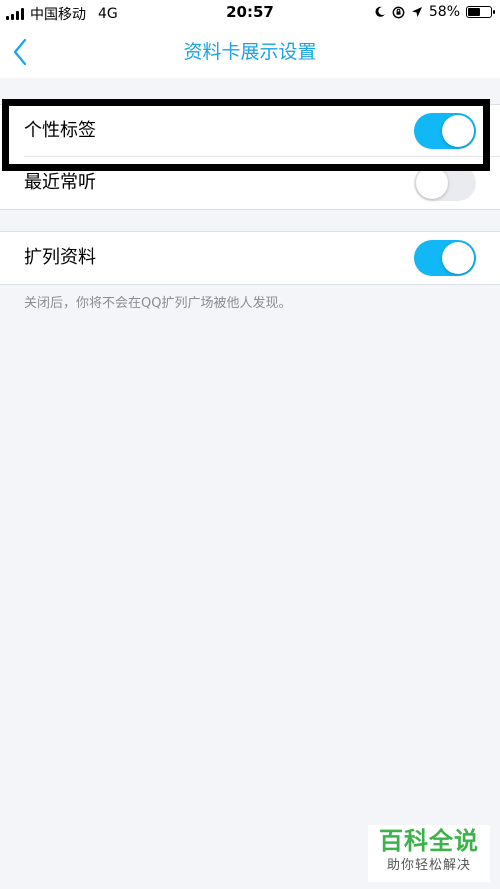 Image resolution: width=500 pixels, height=889 pixels. I want to click on recently-listened-toggle, so click(445, 183).